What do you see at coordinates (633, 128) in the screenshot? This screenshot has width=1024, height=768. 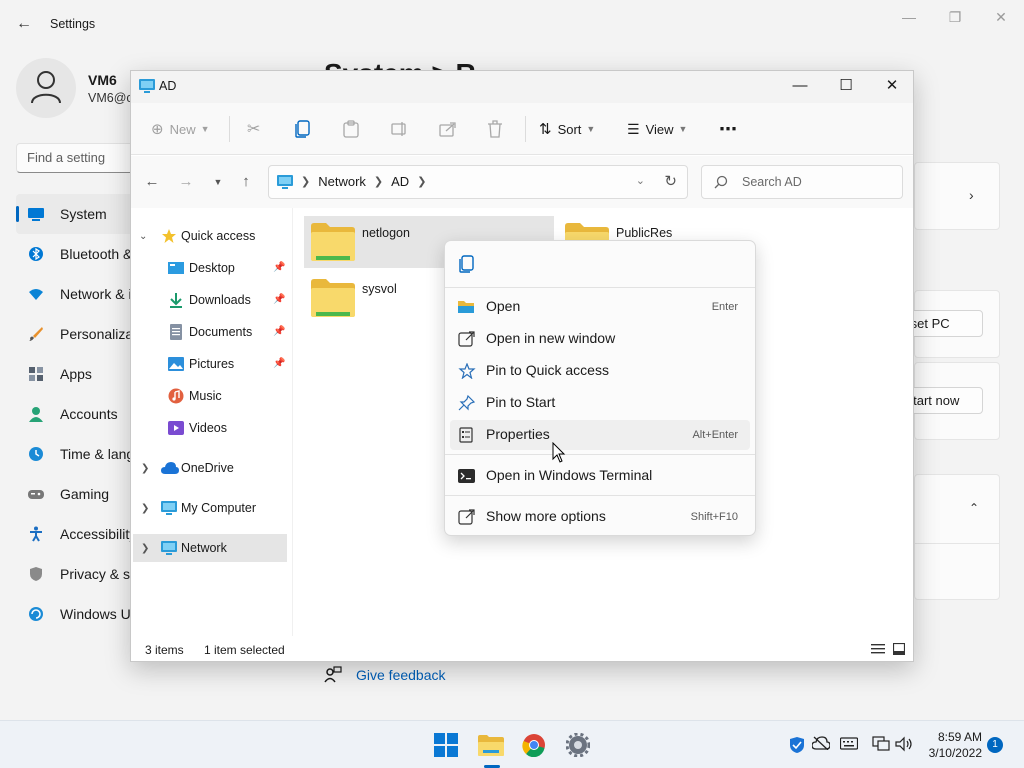 I see `view-icon: ☰` at bounding box center [633, 128].